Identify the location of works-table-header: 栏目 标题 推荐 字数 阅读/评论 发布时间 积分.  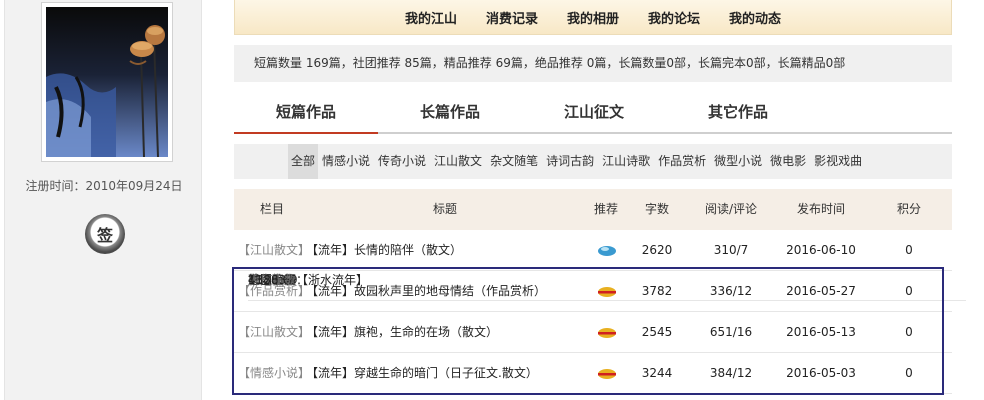
(593, 209).